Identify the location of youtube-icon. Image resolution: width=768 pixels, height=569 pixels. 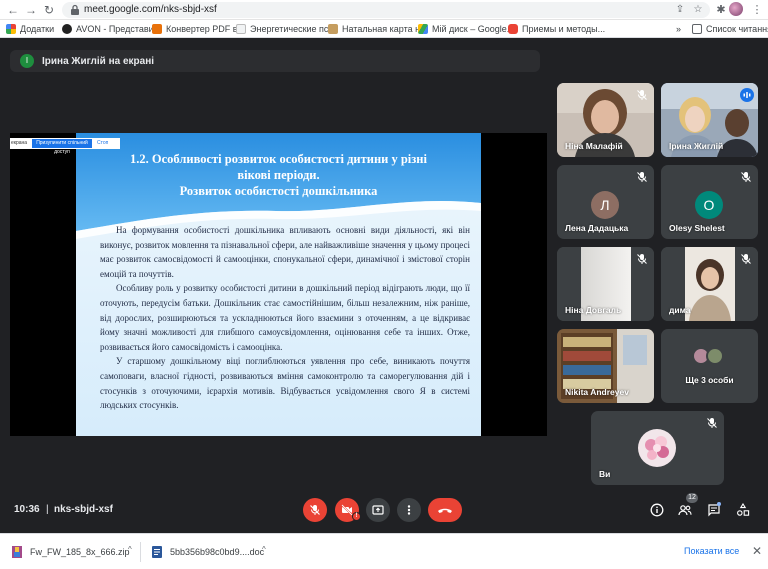
(513, 29).